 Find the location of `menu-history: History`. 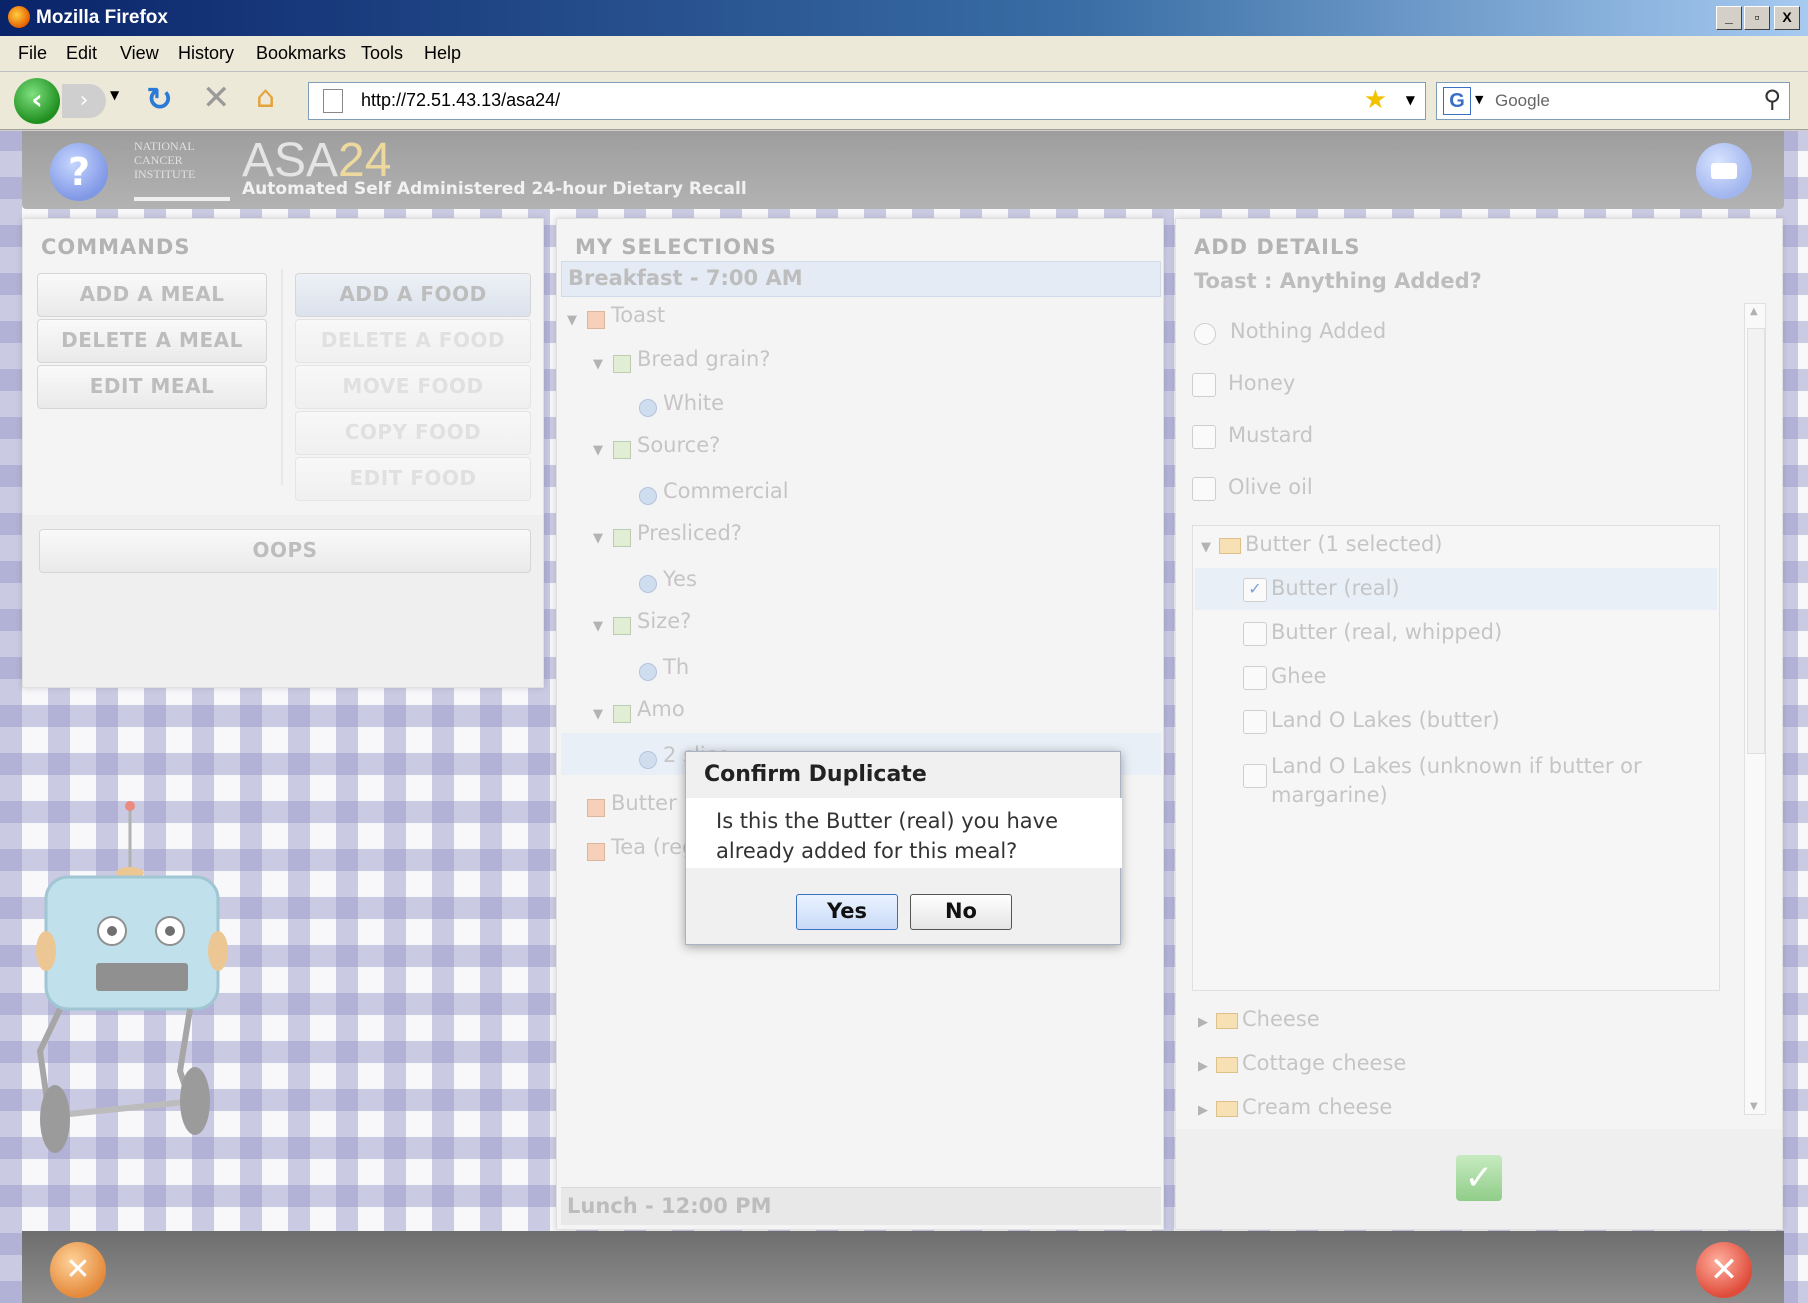

menu-history: History is located at coordinates (206, 53).